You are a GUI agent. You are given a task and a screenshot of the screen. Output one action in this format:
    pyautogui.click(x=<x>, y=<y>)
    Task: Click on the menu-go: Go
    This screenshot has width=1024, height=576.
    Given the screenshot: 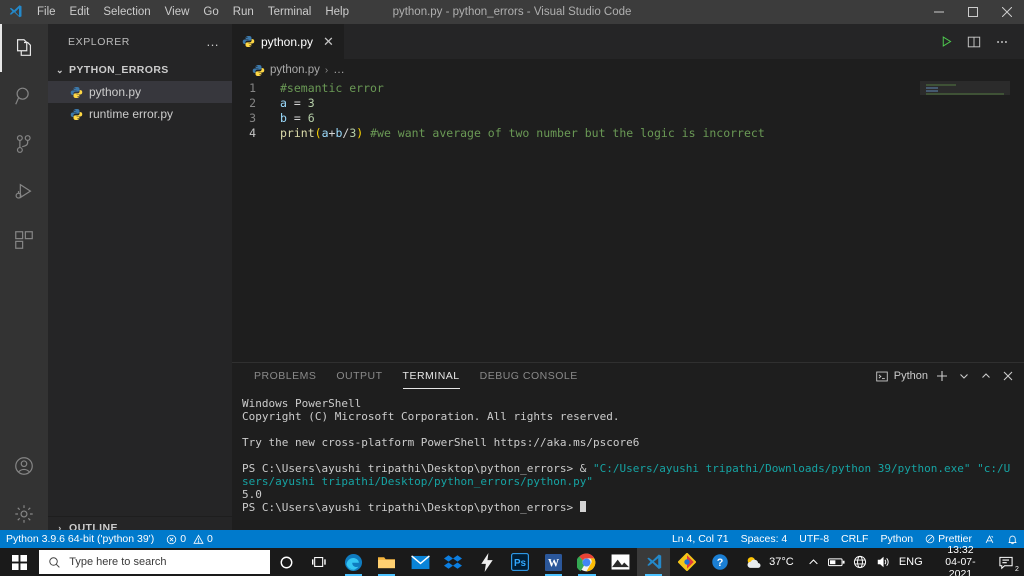 What is the action you would take?
    pyautogui.click(x=210, y=12)
    